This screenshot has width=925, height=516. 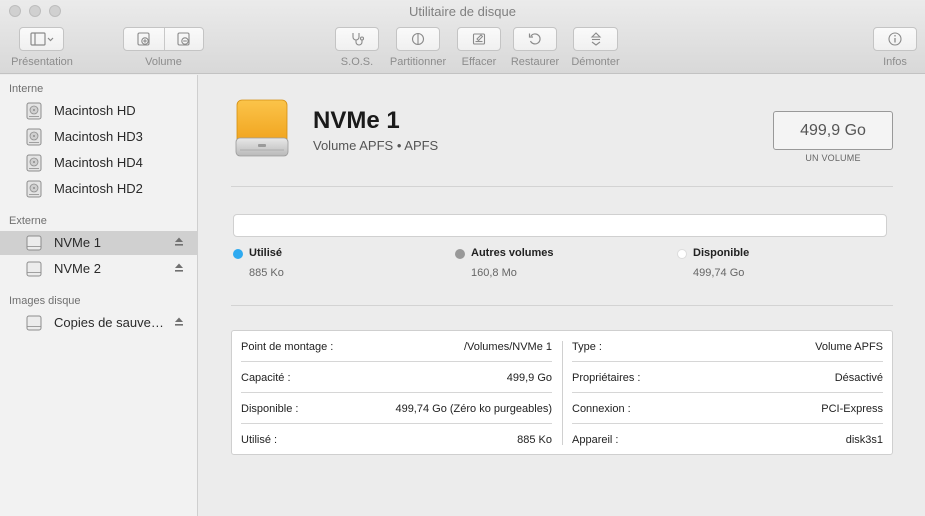 What do you see at coordinates (721, 253) in the screenshot?
I see `legend-free-name: Disponible` at bounding box center [721, 253].